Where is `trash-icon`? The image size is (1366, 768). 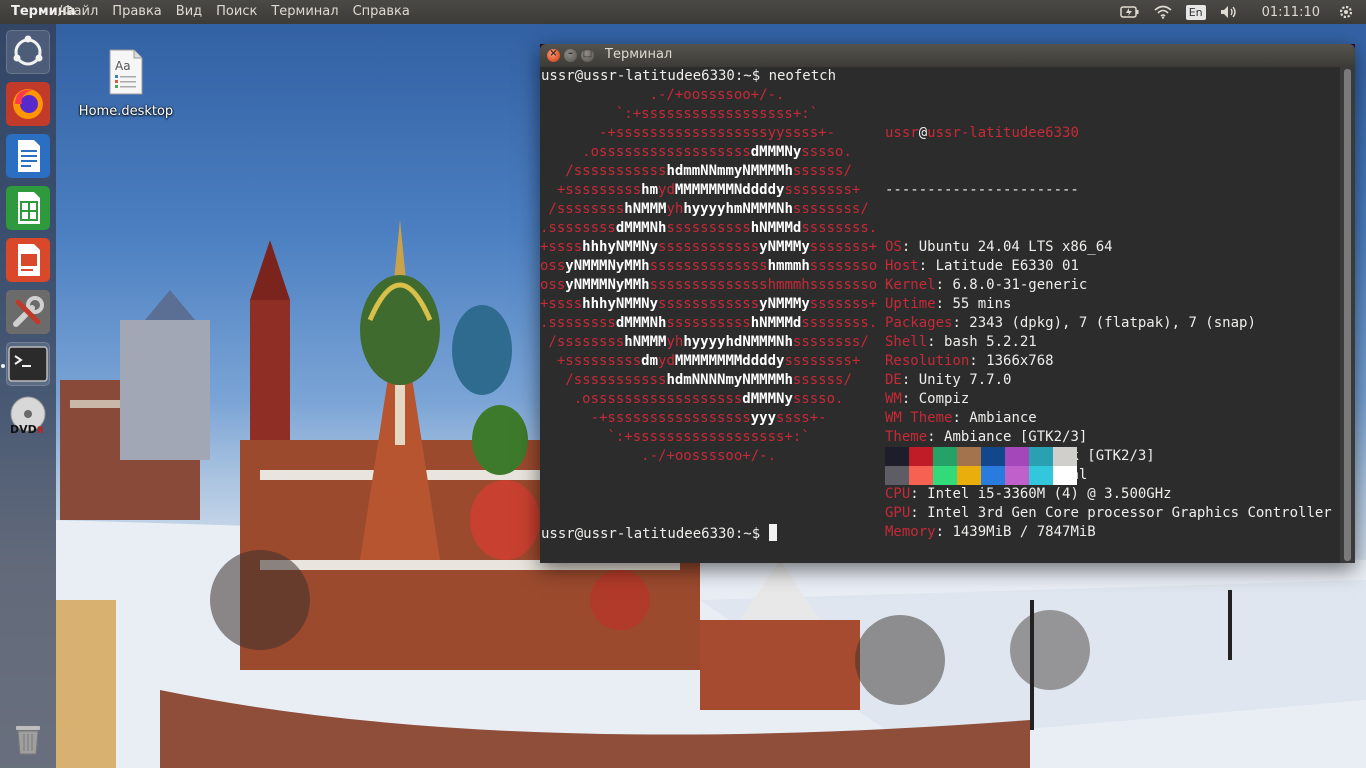 trash-icon is located at coordinates (28, 740).